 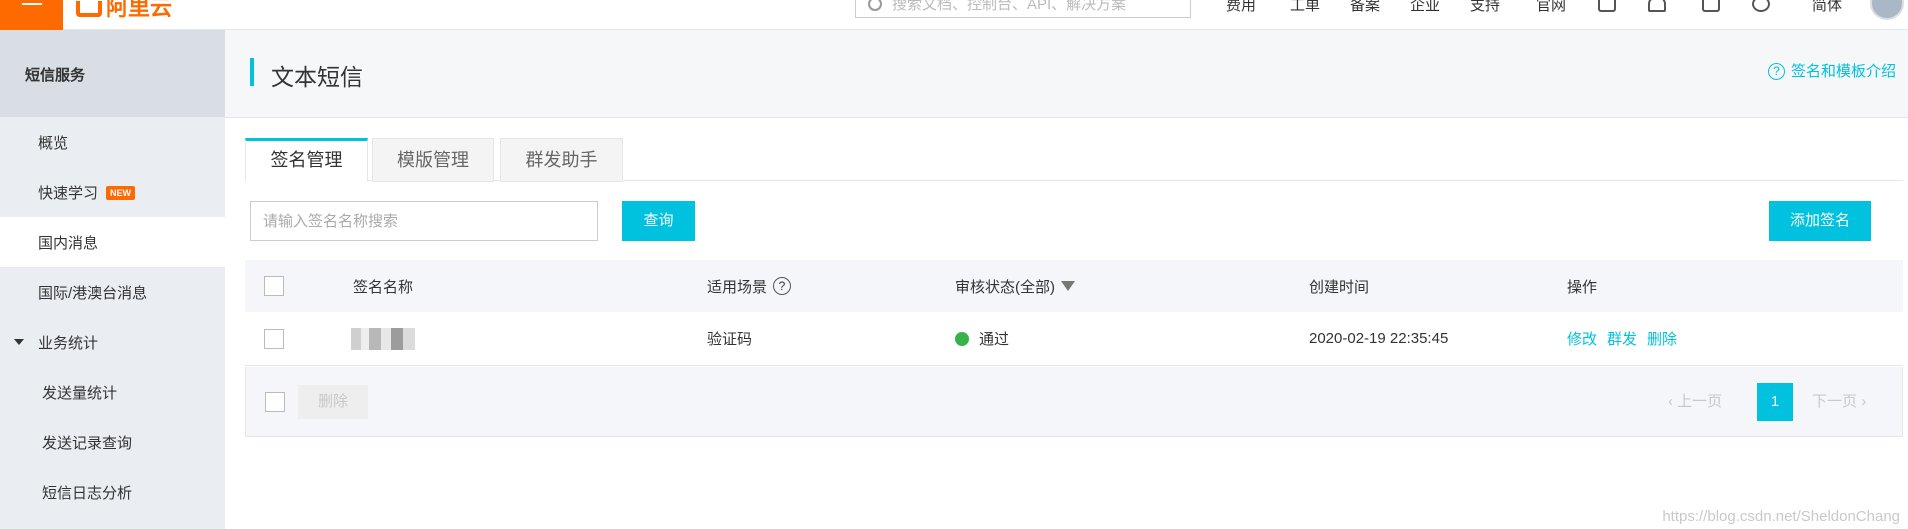 What do you see at coordinates (112, 492) in the screenshot?
I see `sidebar-item-log-analysis: 短信日志分析` at bounding box center [112, 492].